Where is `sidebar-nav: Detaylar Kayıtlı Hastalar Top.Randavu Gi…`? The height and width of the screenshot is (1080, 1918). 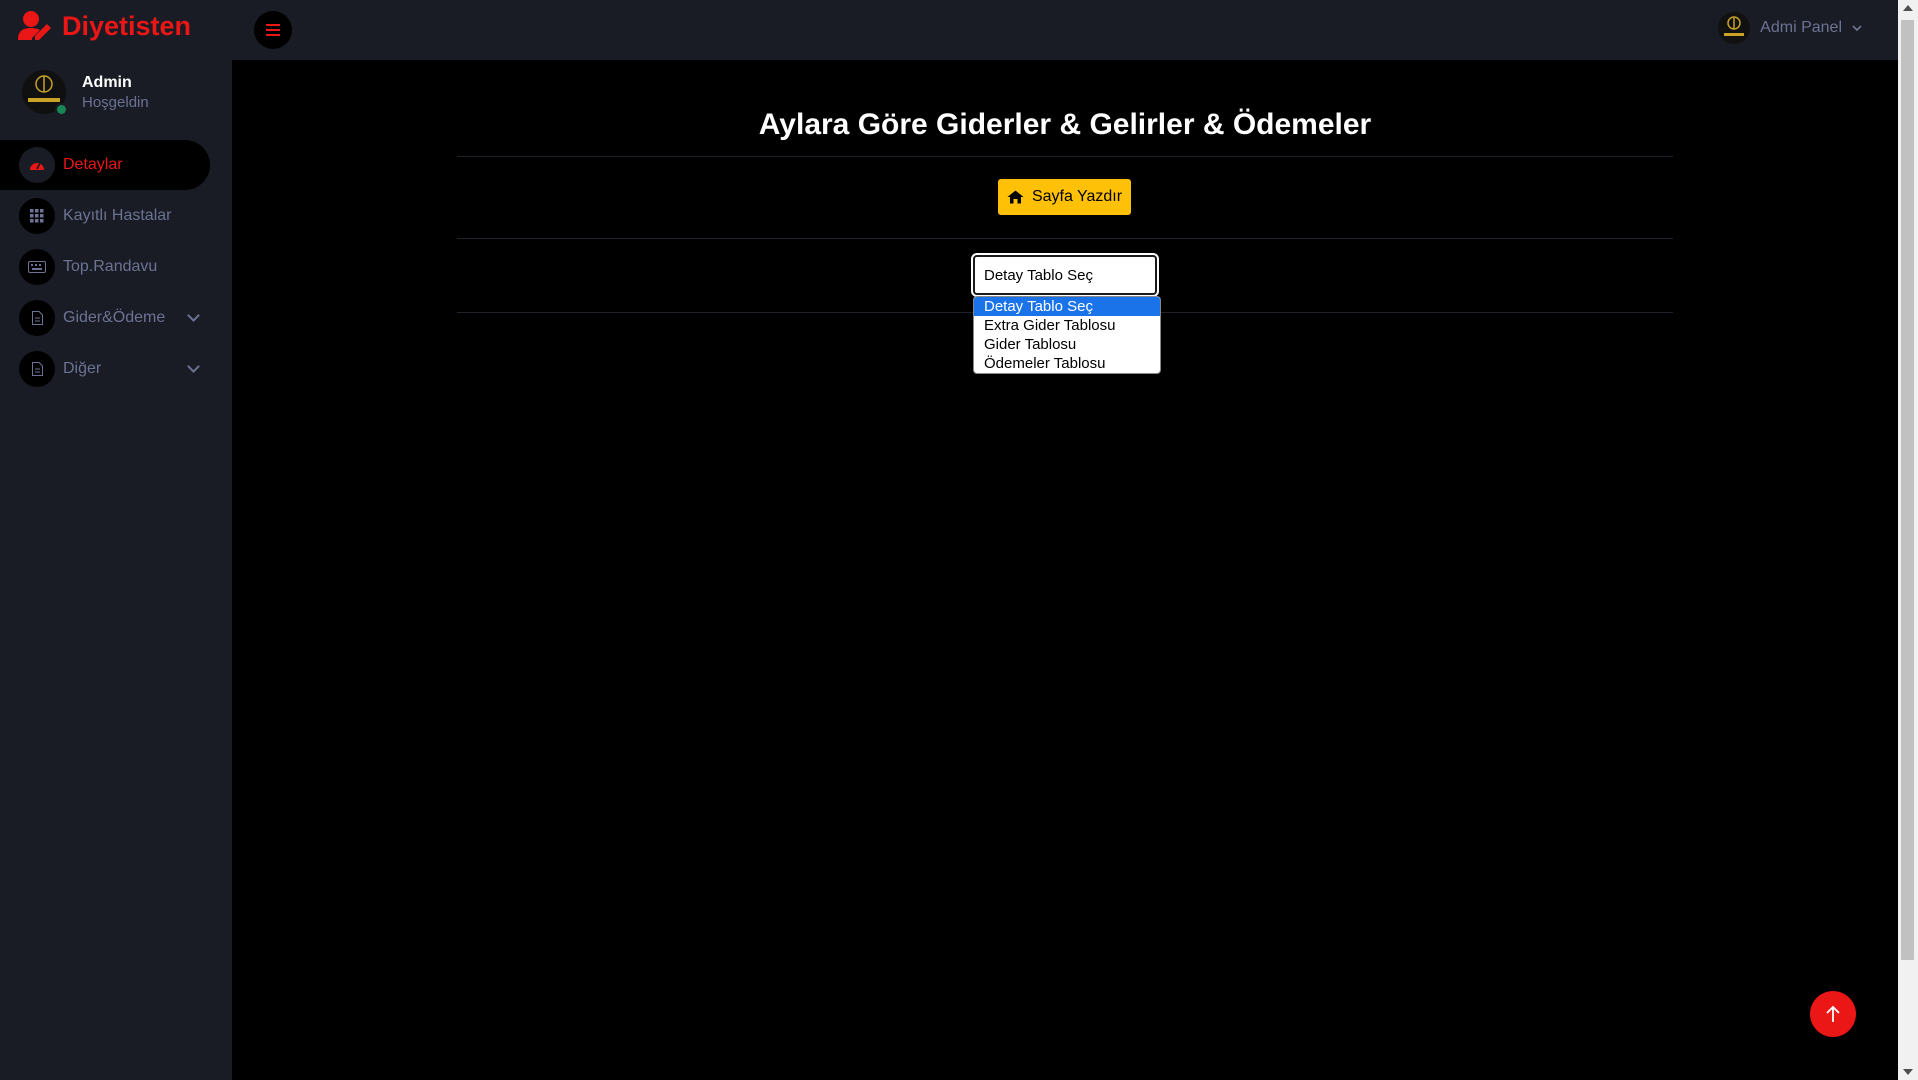 sidebar-nav: Detaylar Kayıtlı Hastalar Top.Randavu Gi… is located at coordinates (116, 267).